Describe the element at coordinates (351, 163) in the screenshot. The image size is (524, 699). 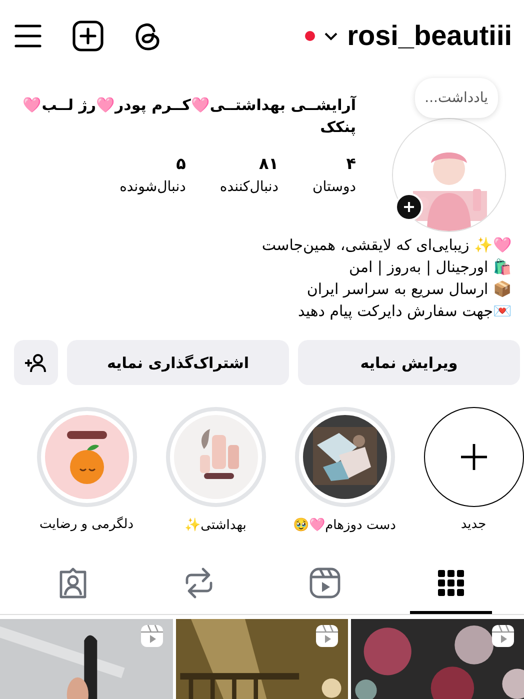
I see `stat-count: ۴` at that location.